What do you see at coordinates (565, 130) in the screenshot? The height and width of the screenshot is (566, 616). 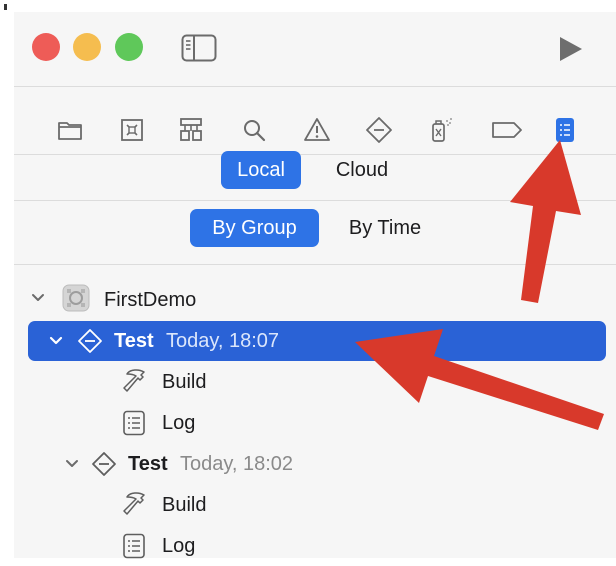 I see `report-icon` at bounding box center [565, 130].